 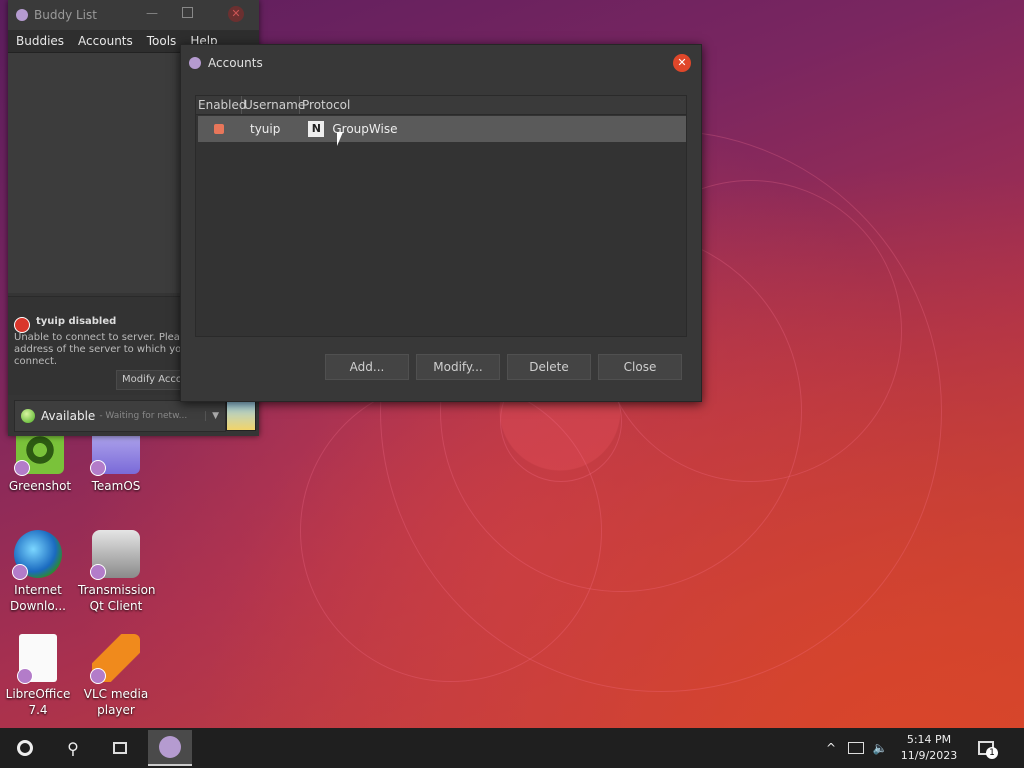 What do you see at coordinates (512, 748) in the screenshot?
I see `taskbar: ⚲ ^ 🔈 5:14 PM 11/9/2023 1` at bounding box center [512, 748].